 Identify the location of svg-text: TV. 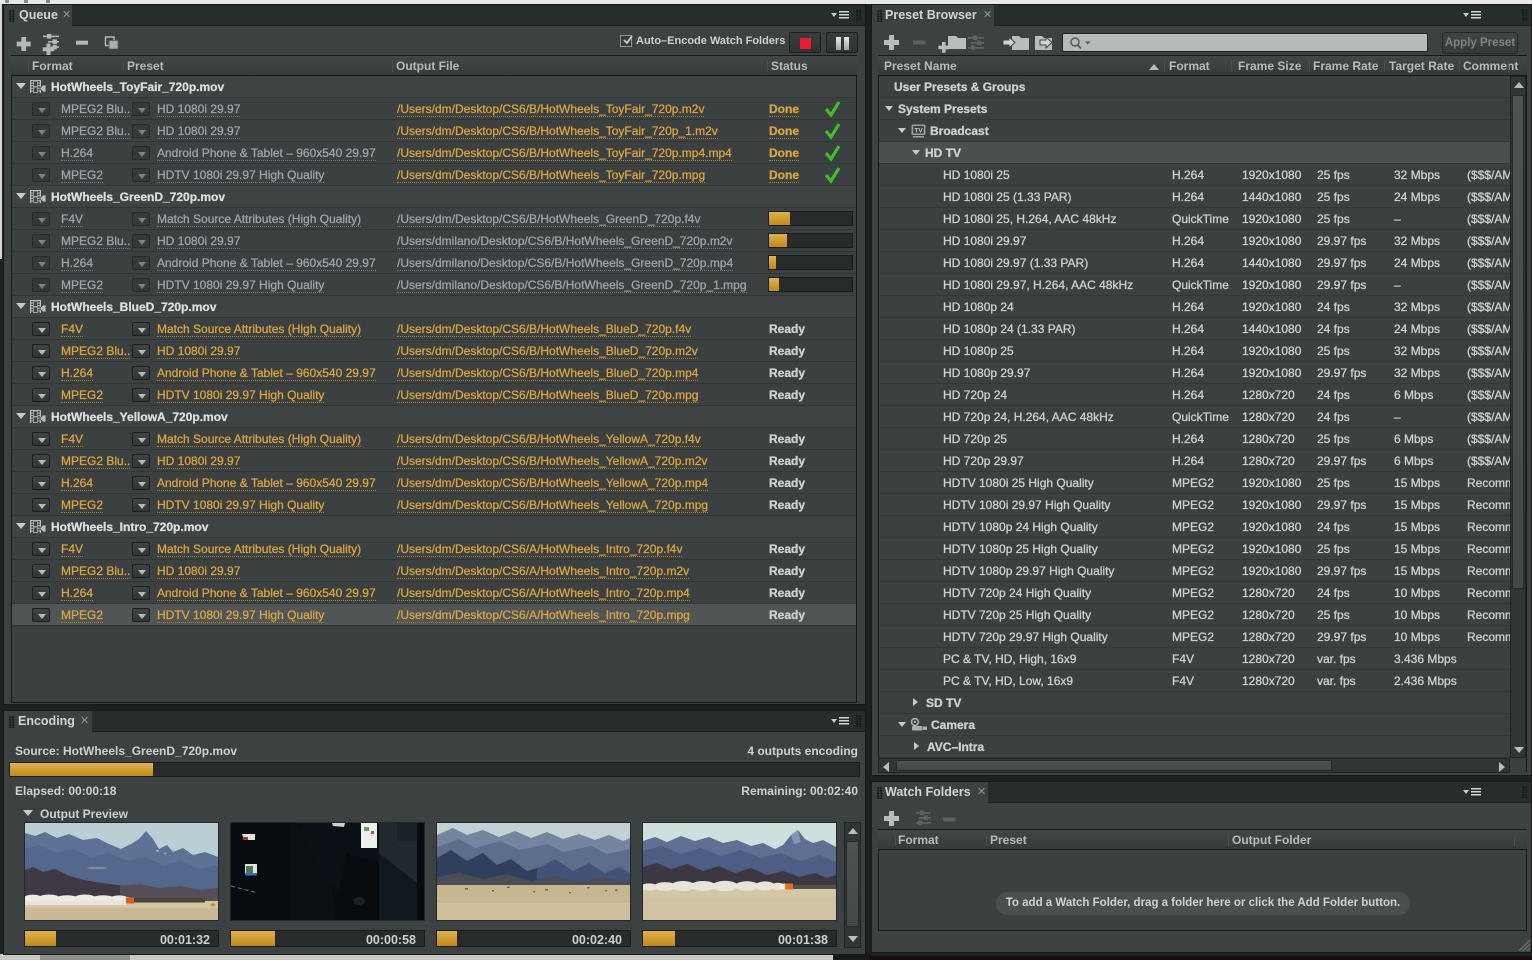
(918, 130).